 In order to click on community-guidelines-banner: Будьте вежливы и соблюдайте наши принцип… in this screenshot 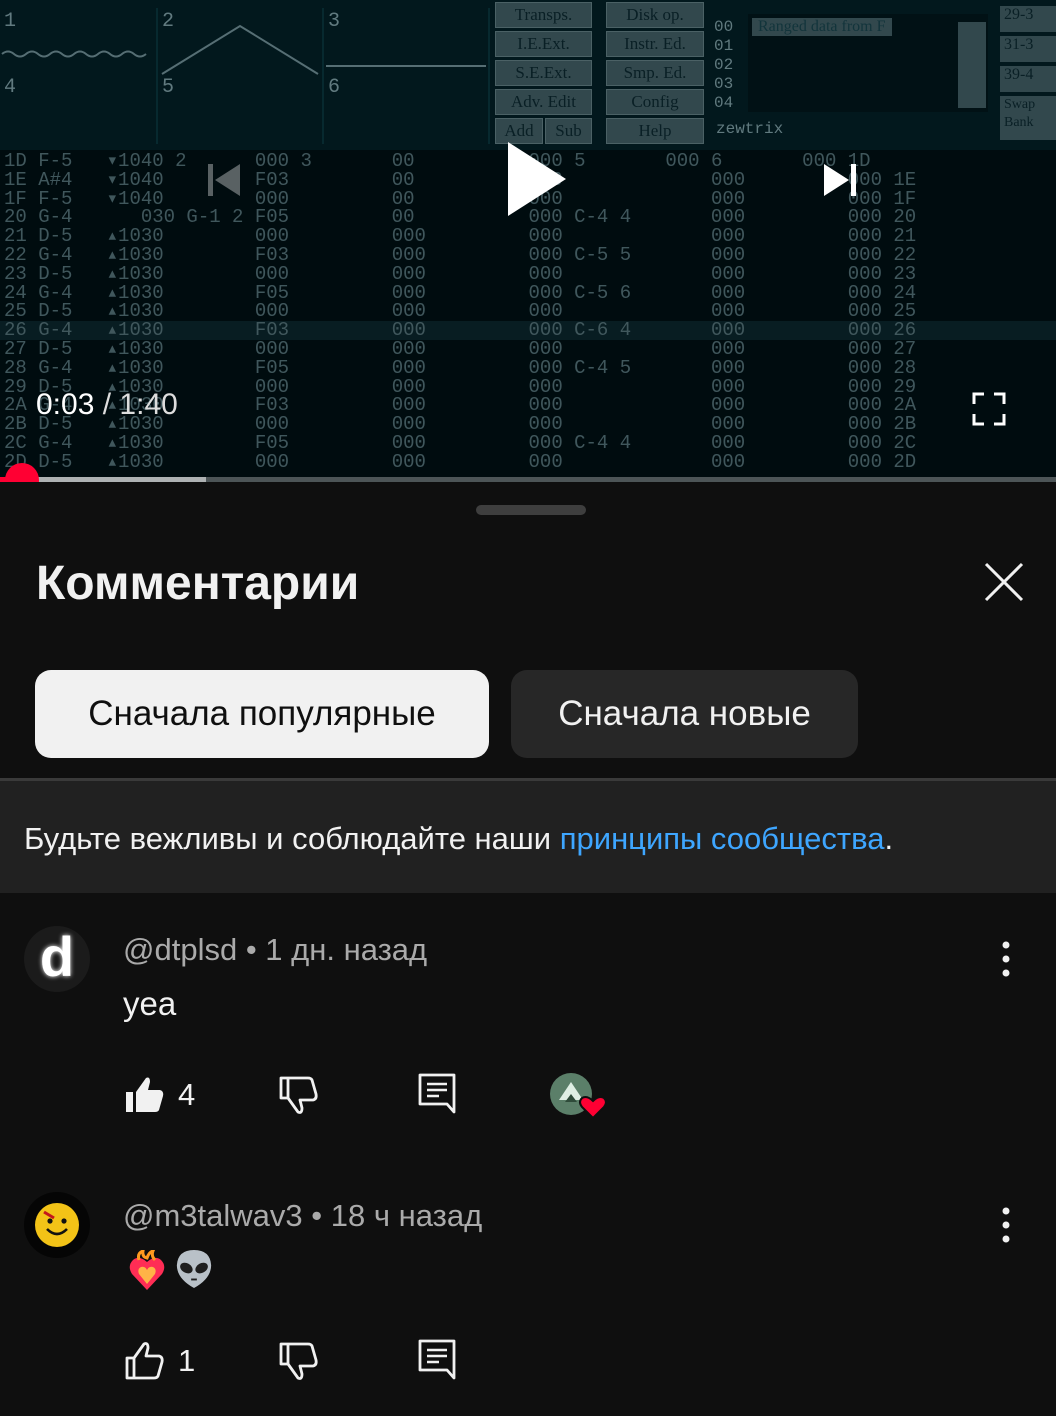, I will do `click(528, 837)`.